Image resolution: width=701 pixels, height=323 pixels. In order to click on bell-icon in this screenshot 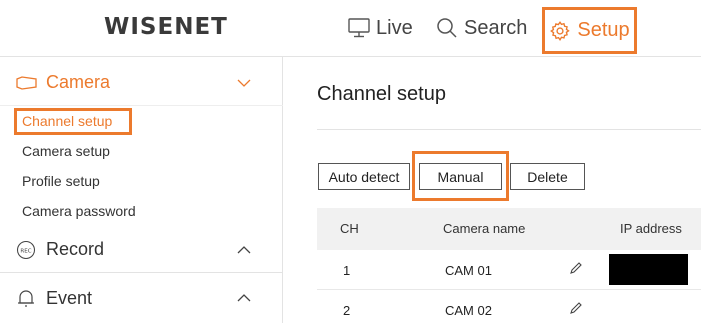, I will do `click(26, 298)`.